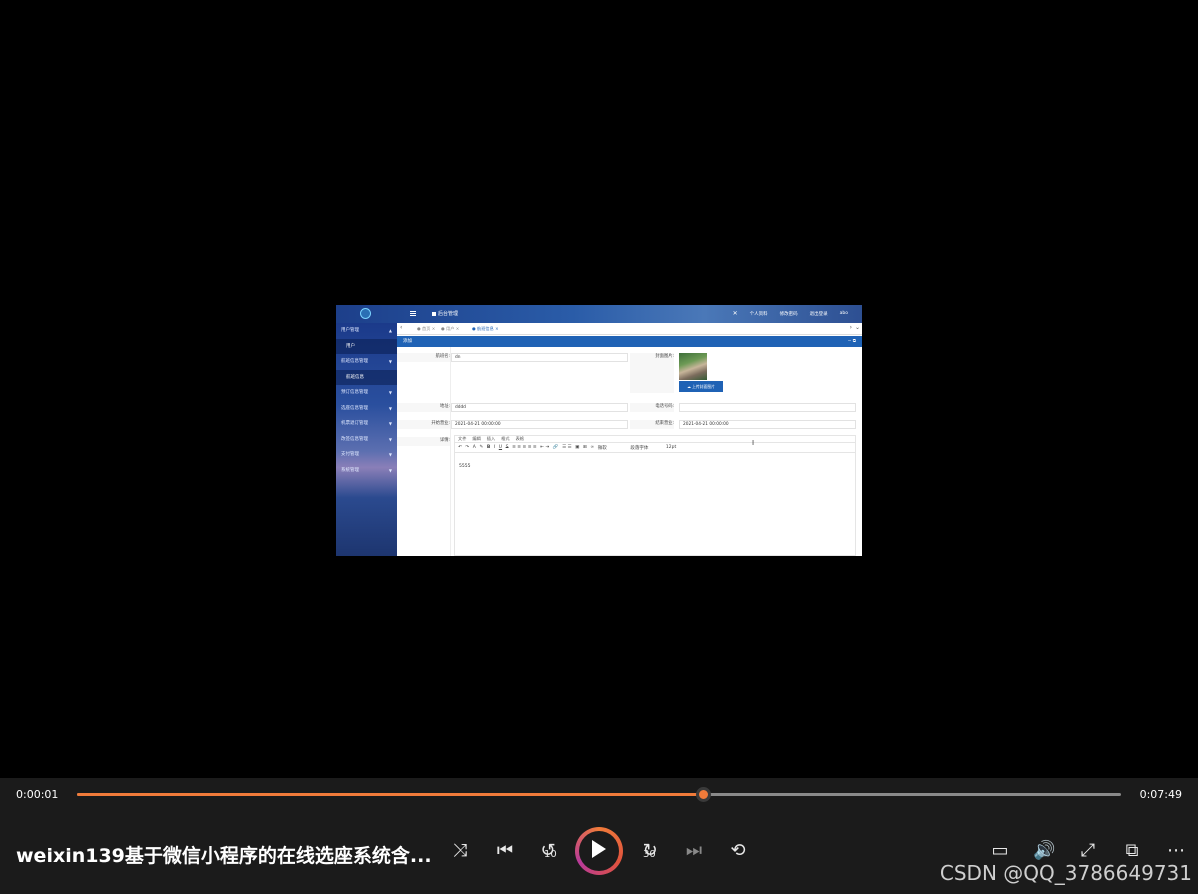 The height and width of the screenshot is (894, 1198). I want to click on seek-thumb, so click(704, 794).